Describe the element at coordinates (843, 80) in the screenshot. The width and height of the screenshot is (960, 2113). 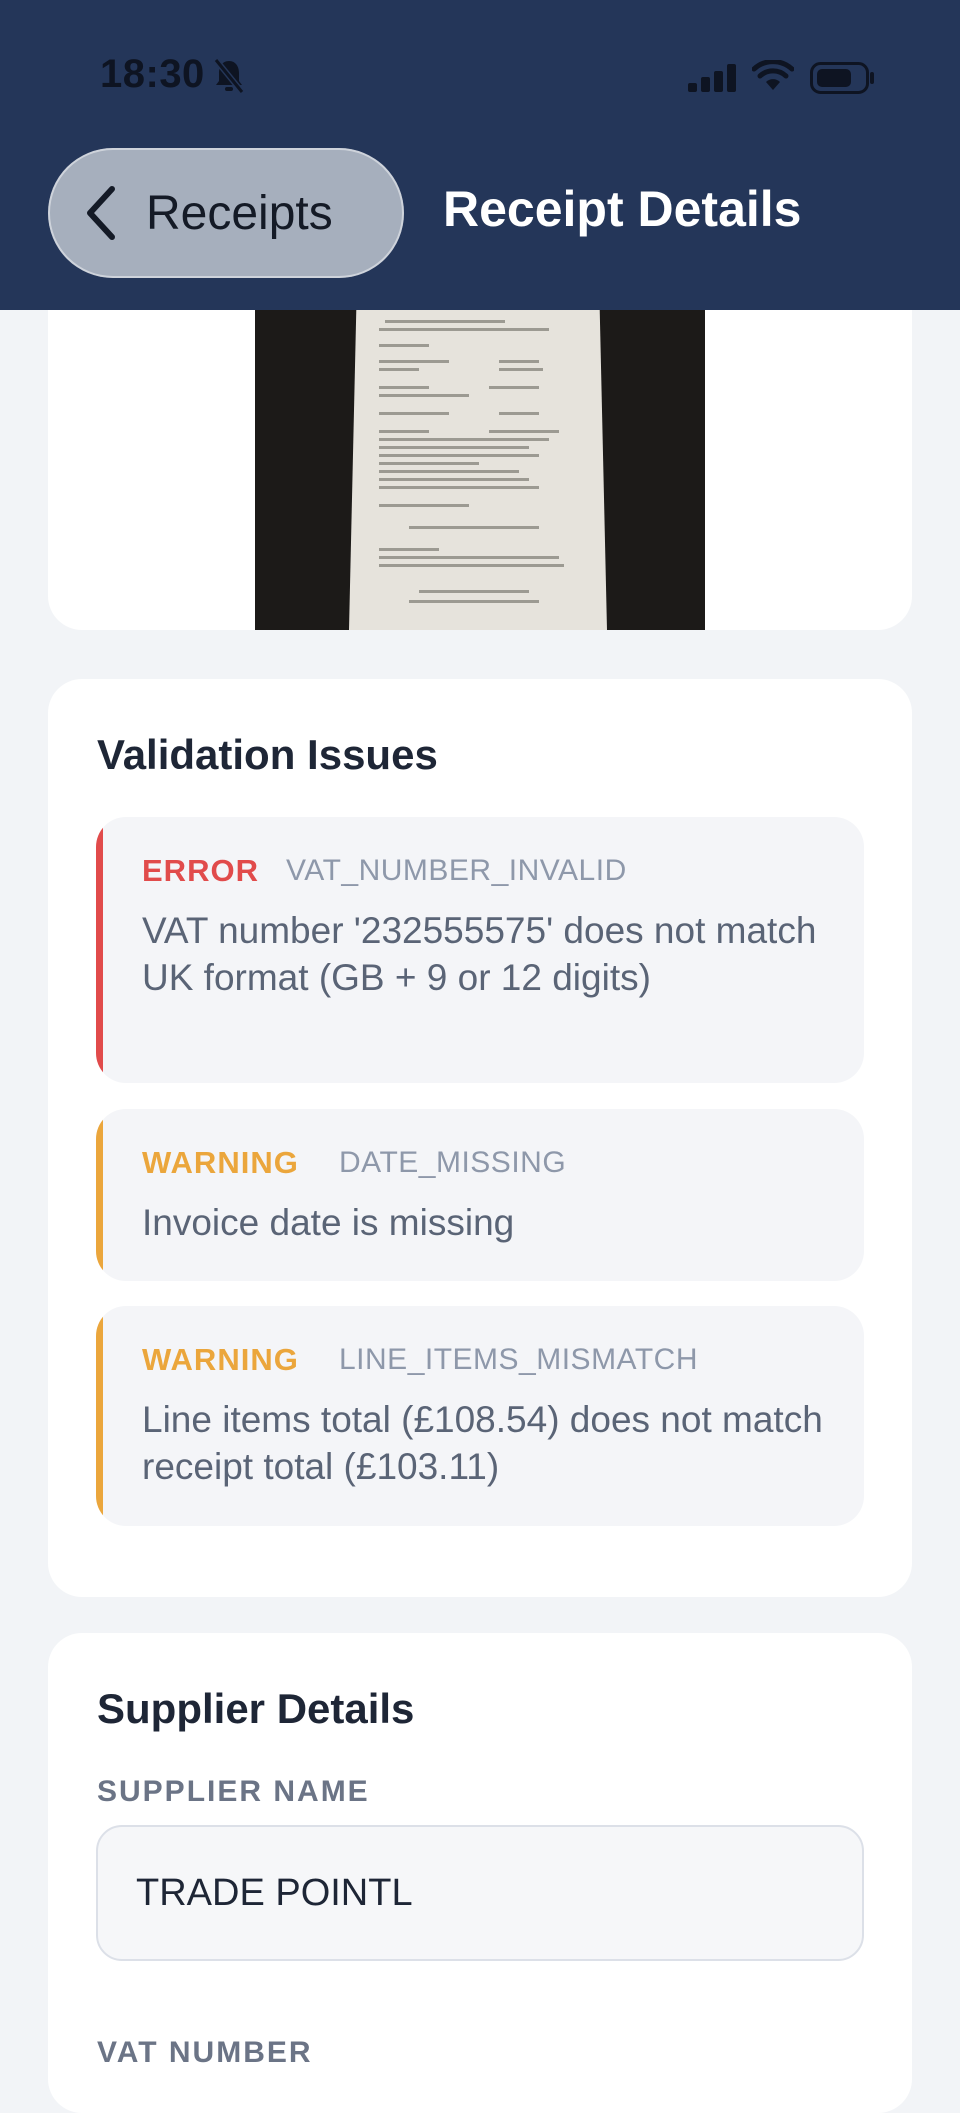
I see `battery-icon` at that location.